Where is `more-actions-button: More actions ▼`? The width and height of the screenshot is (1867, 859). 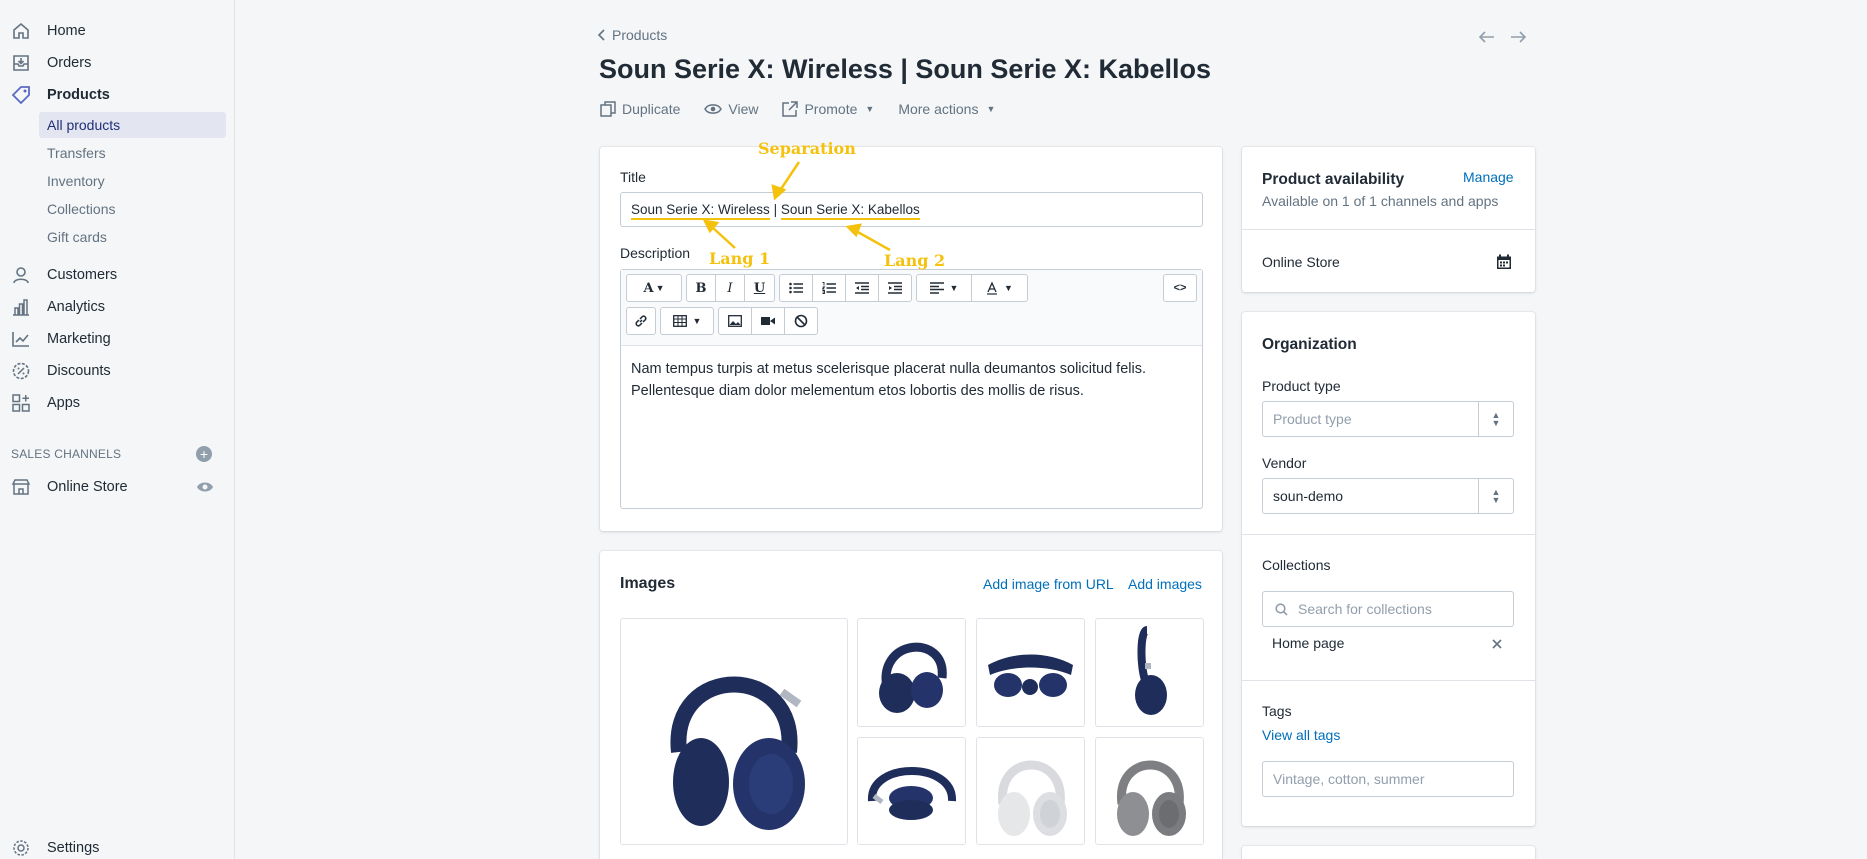 more-actions-button: More actions ▼ is located at coordinates (946, 109).